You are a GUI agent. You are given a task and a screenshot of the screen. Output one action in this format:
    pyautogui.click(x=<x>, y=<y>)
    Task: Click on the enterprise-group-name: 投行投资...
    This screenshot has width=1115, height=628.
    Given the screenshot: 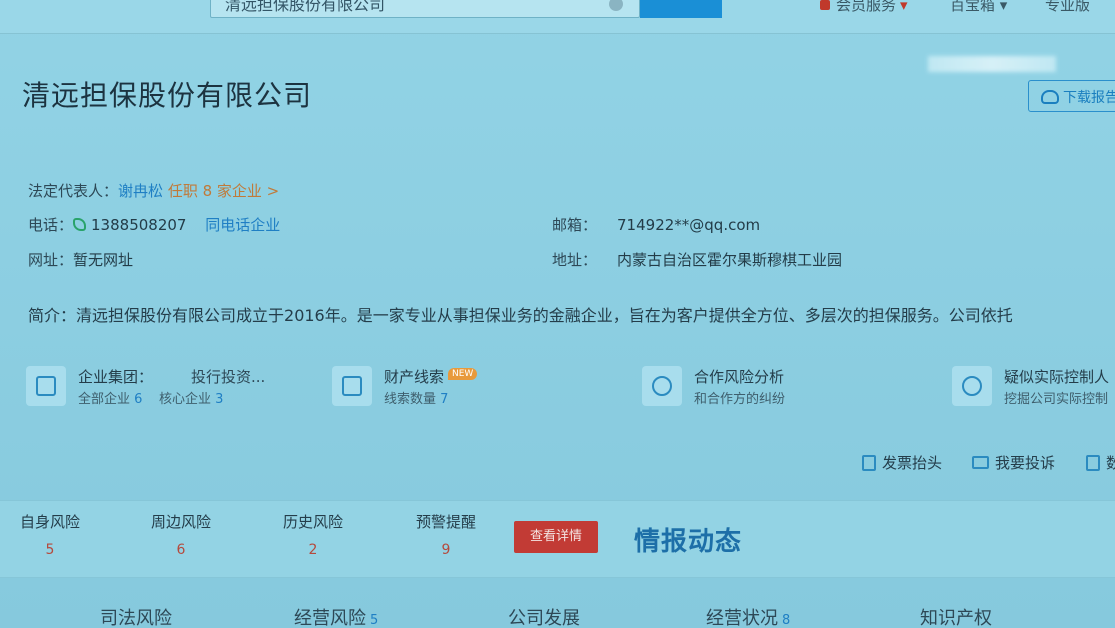 What is the action you would take?
    pyautogui.click(x=228, y=377)
    